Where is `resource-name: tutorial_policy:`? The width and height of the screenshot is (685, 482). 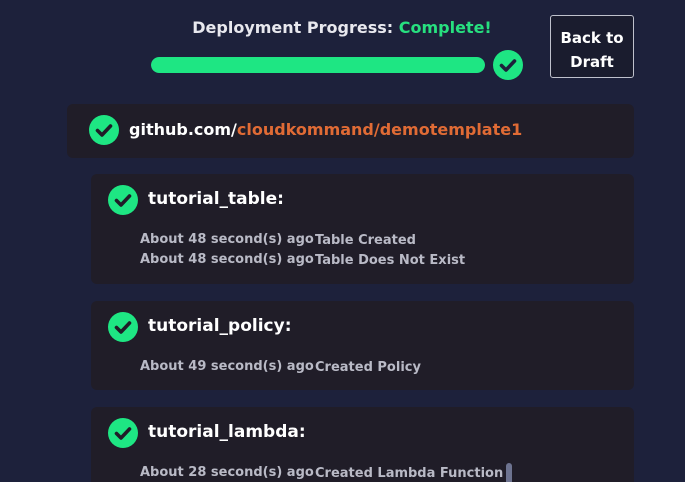
resource-name: tutorial_policy: is located at coordinates (220, 326).